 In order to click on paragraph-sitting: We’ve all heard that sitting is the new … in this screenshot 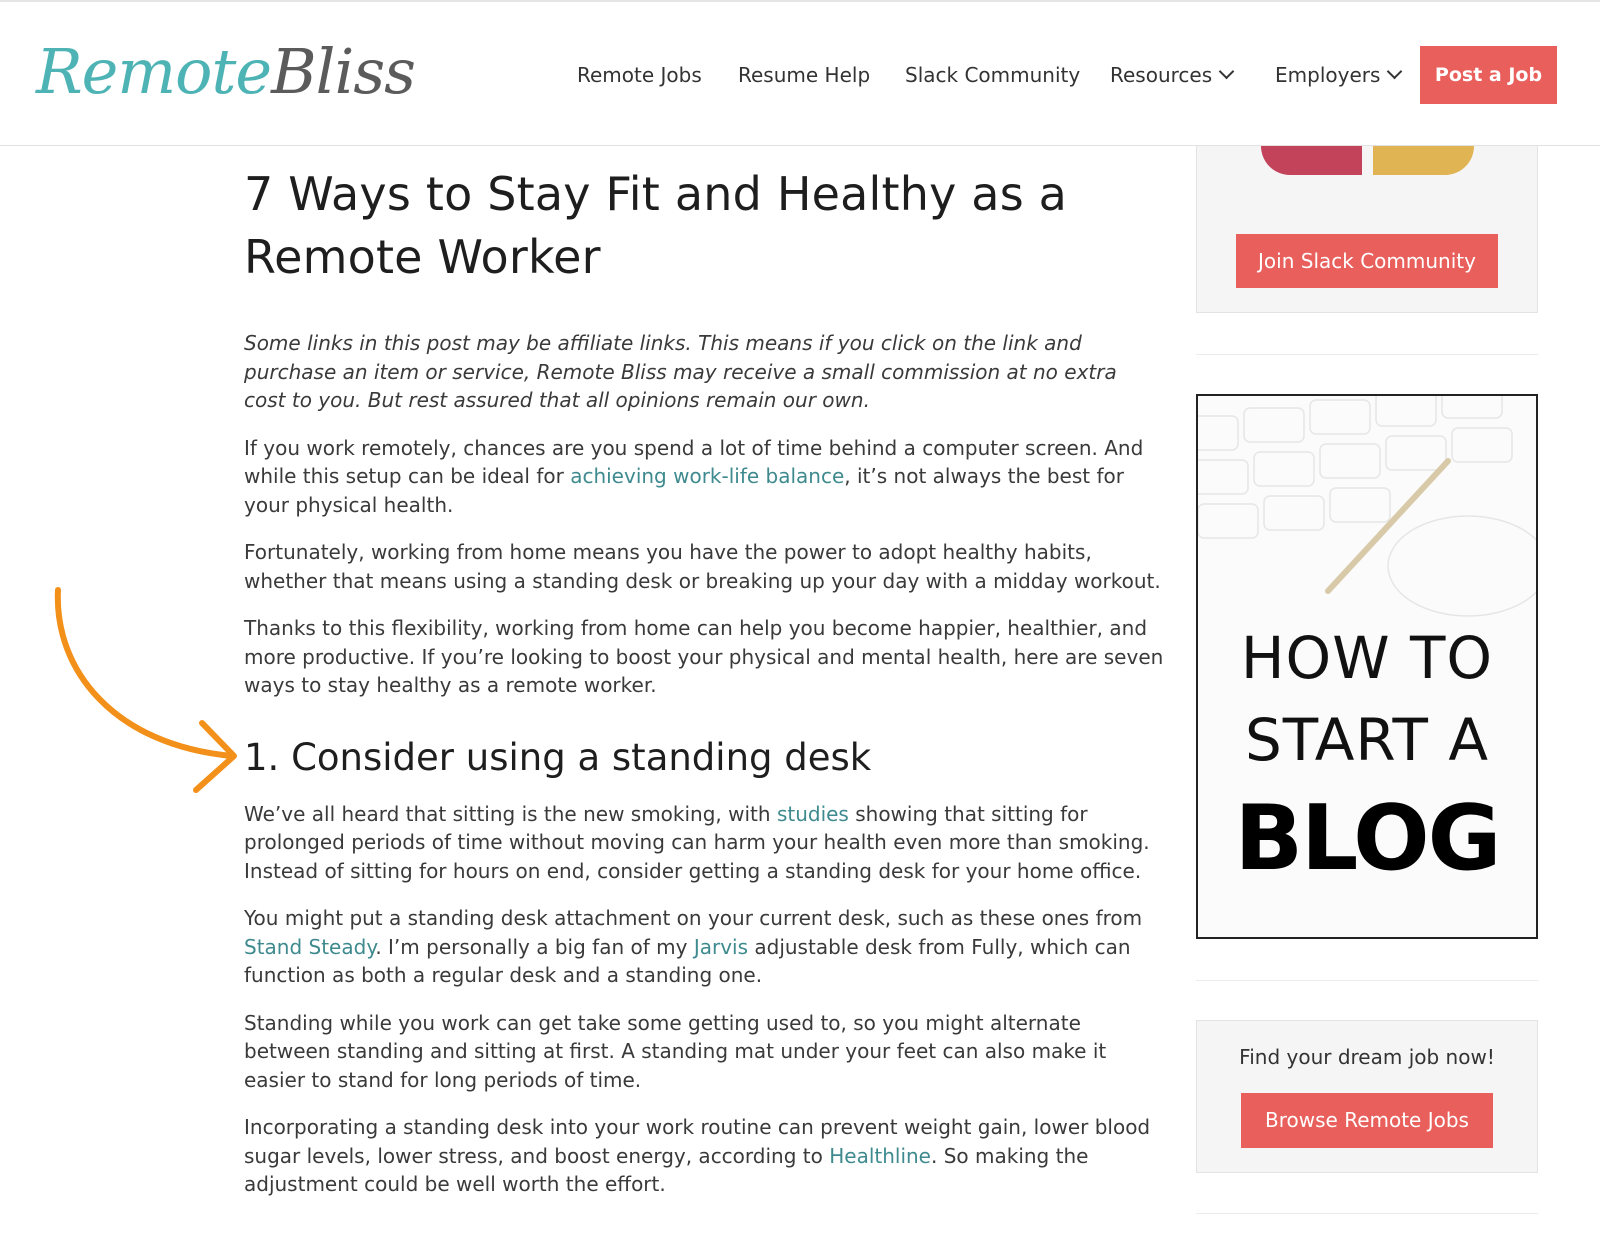, I will do `click(704, 843)`.